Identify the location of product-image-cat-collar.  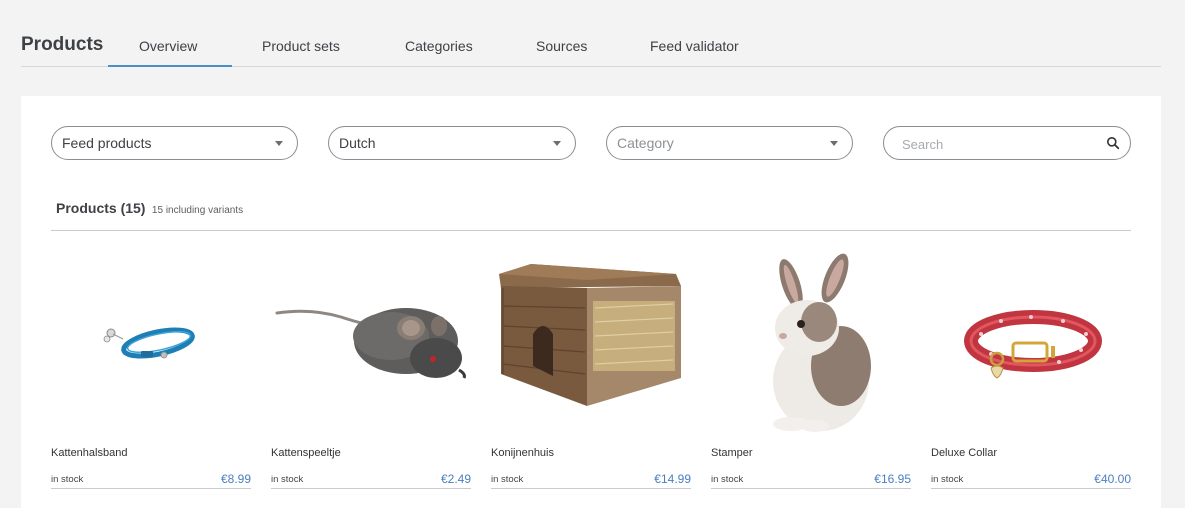
(151, 341).